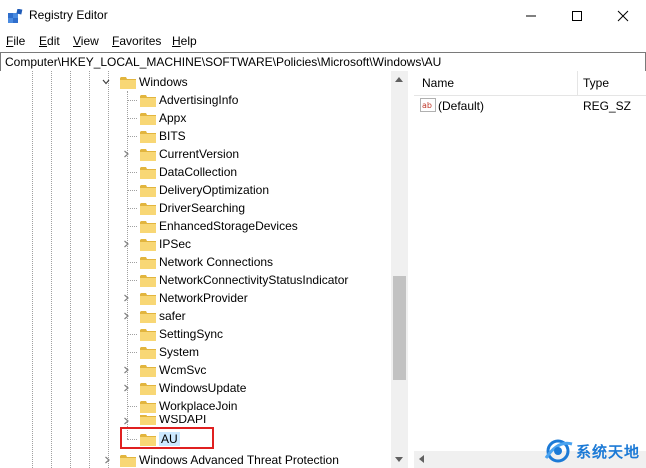  I want to click on tree-node-ipsec: IPSec, so click(156, 244).